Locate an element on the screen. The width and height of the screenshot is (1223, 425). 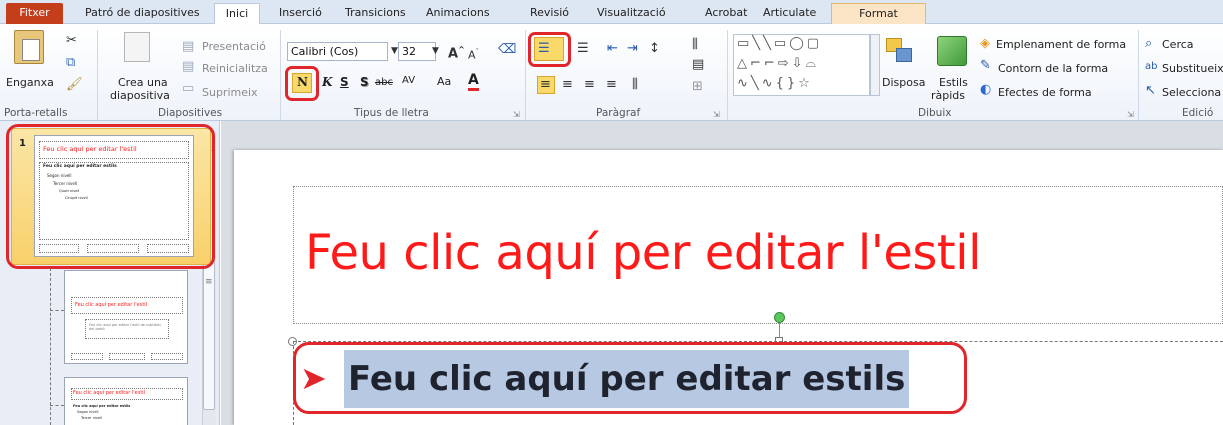
format-painter-icon: 🖌 is located at coordinates (74, 85).